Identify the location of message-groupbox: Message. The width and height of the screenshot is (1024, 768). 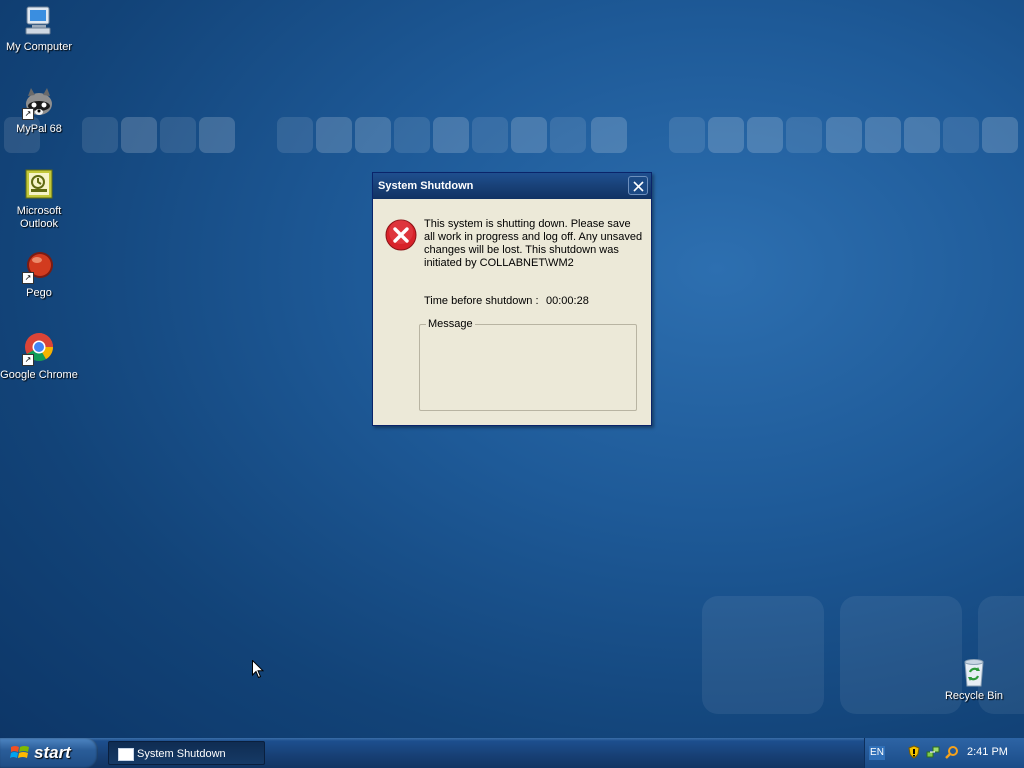
(528, 364).